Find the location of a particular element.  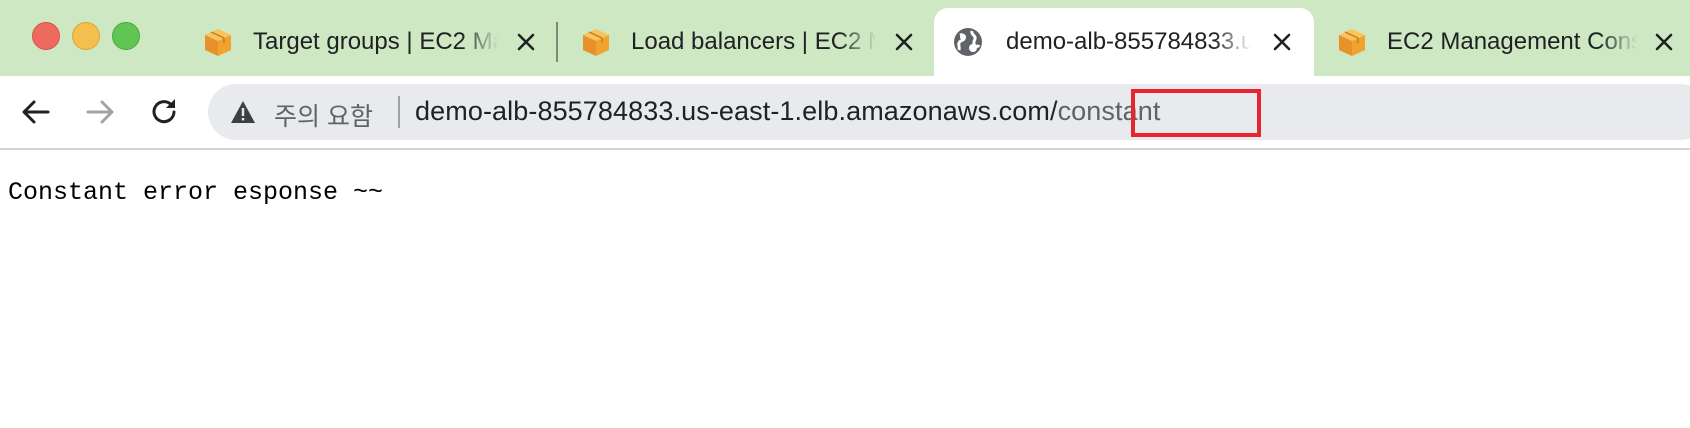

reload-icon is located at coordinates (164, 112).